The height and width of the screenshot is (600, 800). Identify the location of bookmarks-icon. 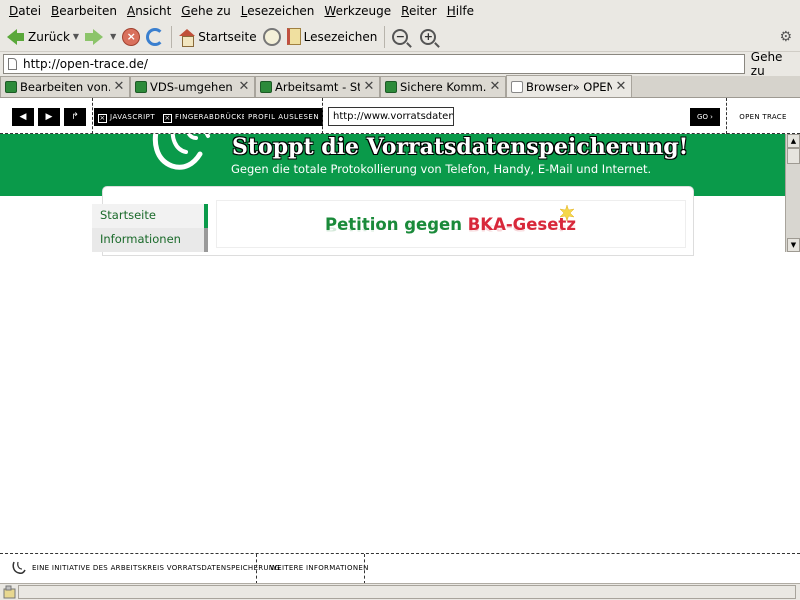
(293, 36).